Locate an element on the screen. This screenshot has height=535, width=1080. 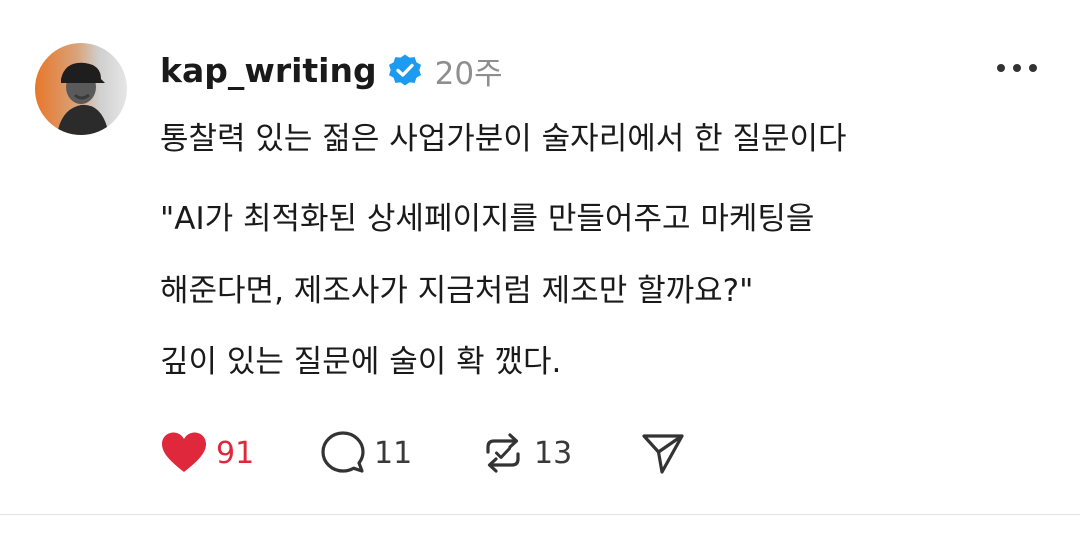
post-line: 통찰력 있는 젊은 사업가분이 술자리에서 한 질문이다 is located at coordinates (503, 139).